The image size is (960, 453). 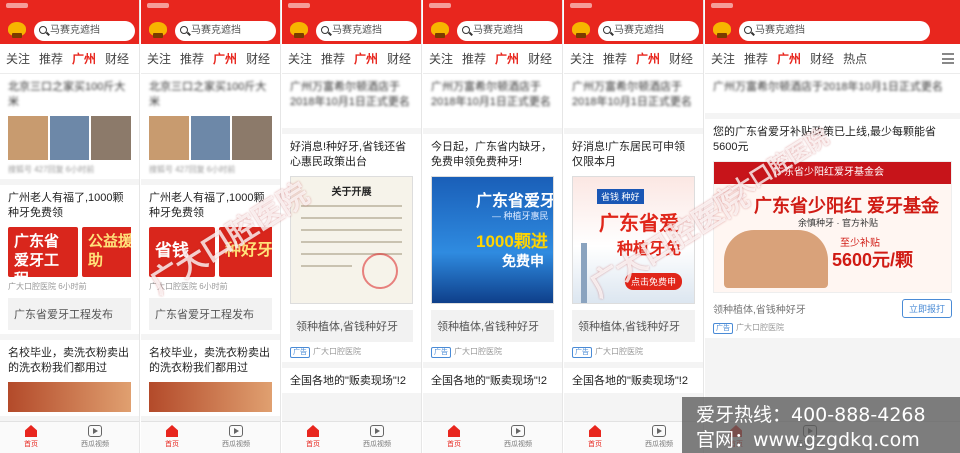 What do you see at coordinates (492, 326) in the screenshot?
I see `ad-caption: 领种植体,省钱种好牙` at bounding box center [492, 326].